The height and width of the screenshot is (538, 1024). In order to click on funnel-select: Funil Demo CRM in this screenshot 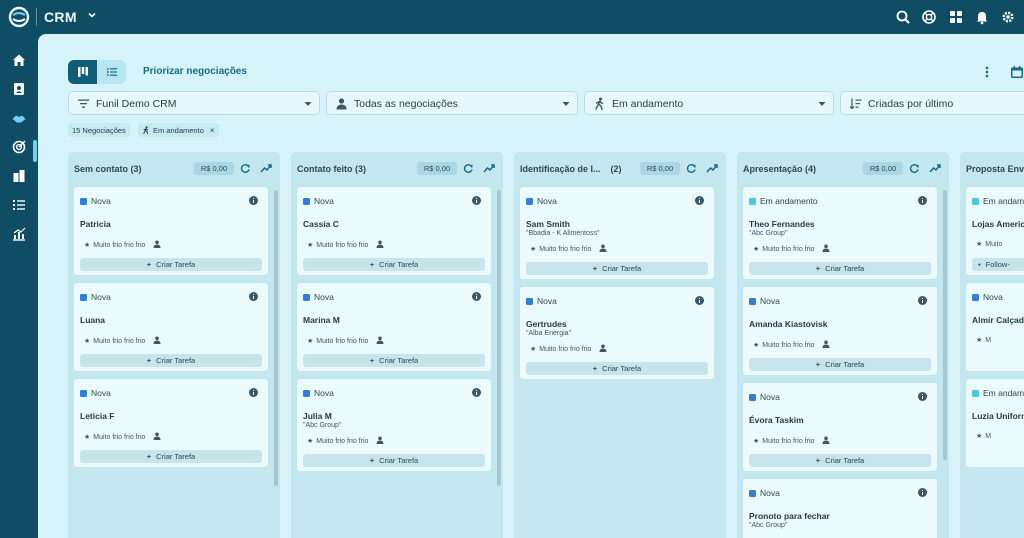, I will do `click(194, 103)`.